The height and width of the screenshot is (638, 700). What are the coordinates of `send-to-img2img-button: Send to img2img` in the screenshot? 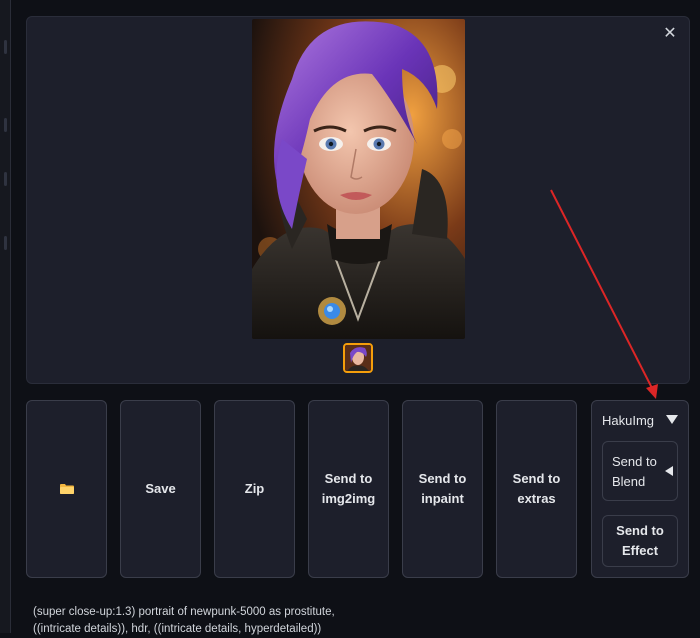 It's located at (348, 489).